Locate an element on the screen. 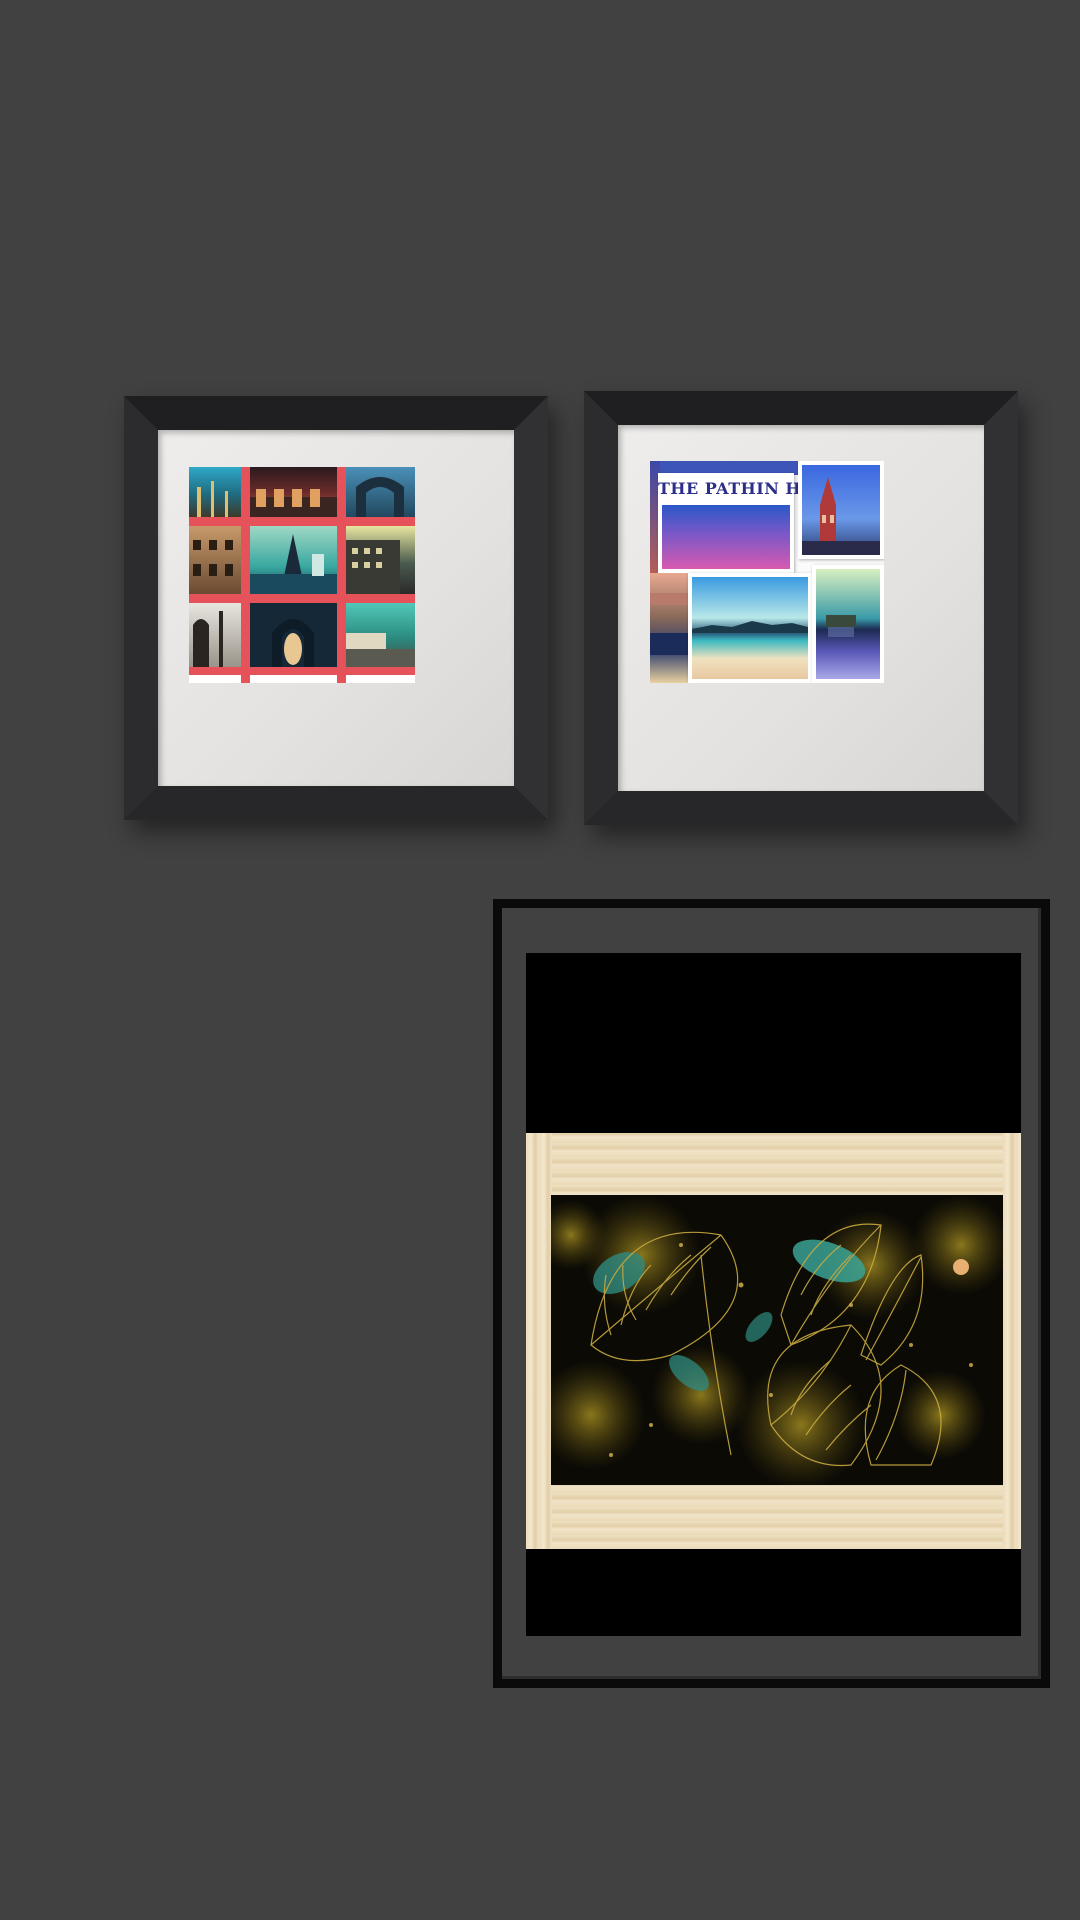 The height and width of the screenshot is (1920, 1080). travel-collage-artwork: THE PATHIN HIGHT is located at coordinates (767, 572).